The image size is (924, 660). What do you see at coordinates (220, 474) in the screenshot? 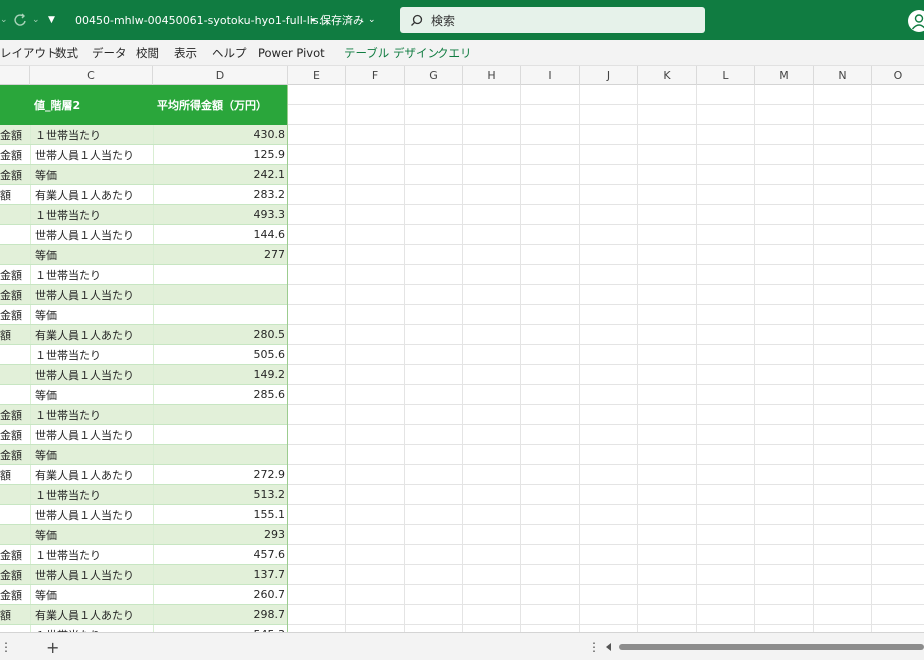
I see `table-cell-d: 272.9` at bounding box center [220, 474].